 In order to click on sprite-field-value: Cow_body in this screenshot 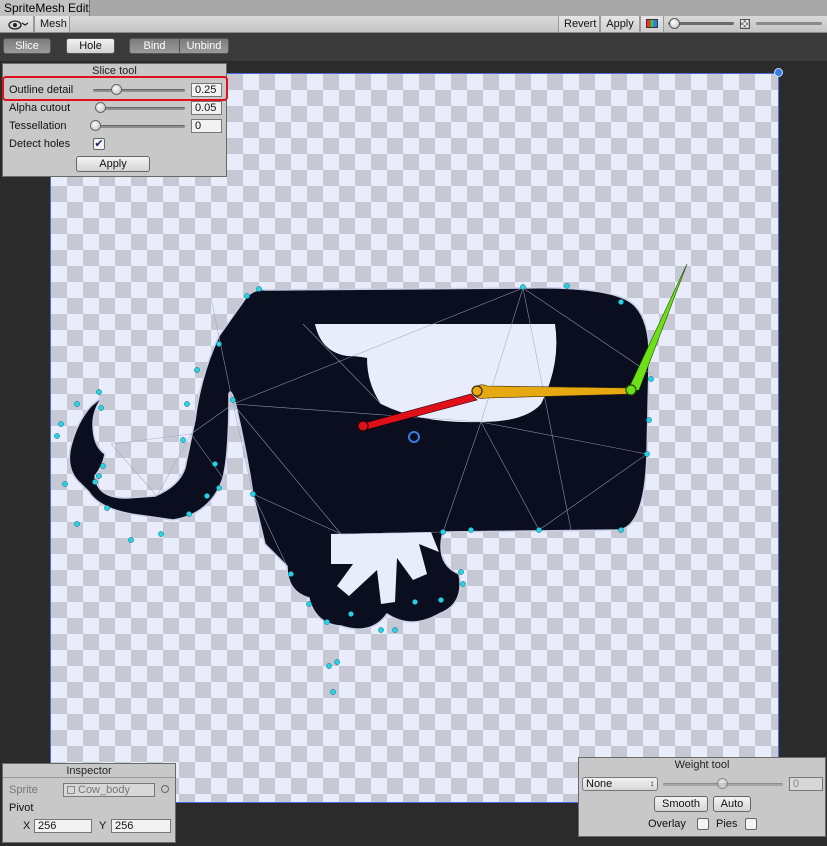, I will do `click(104, 790)`.